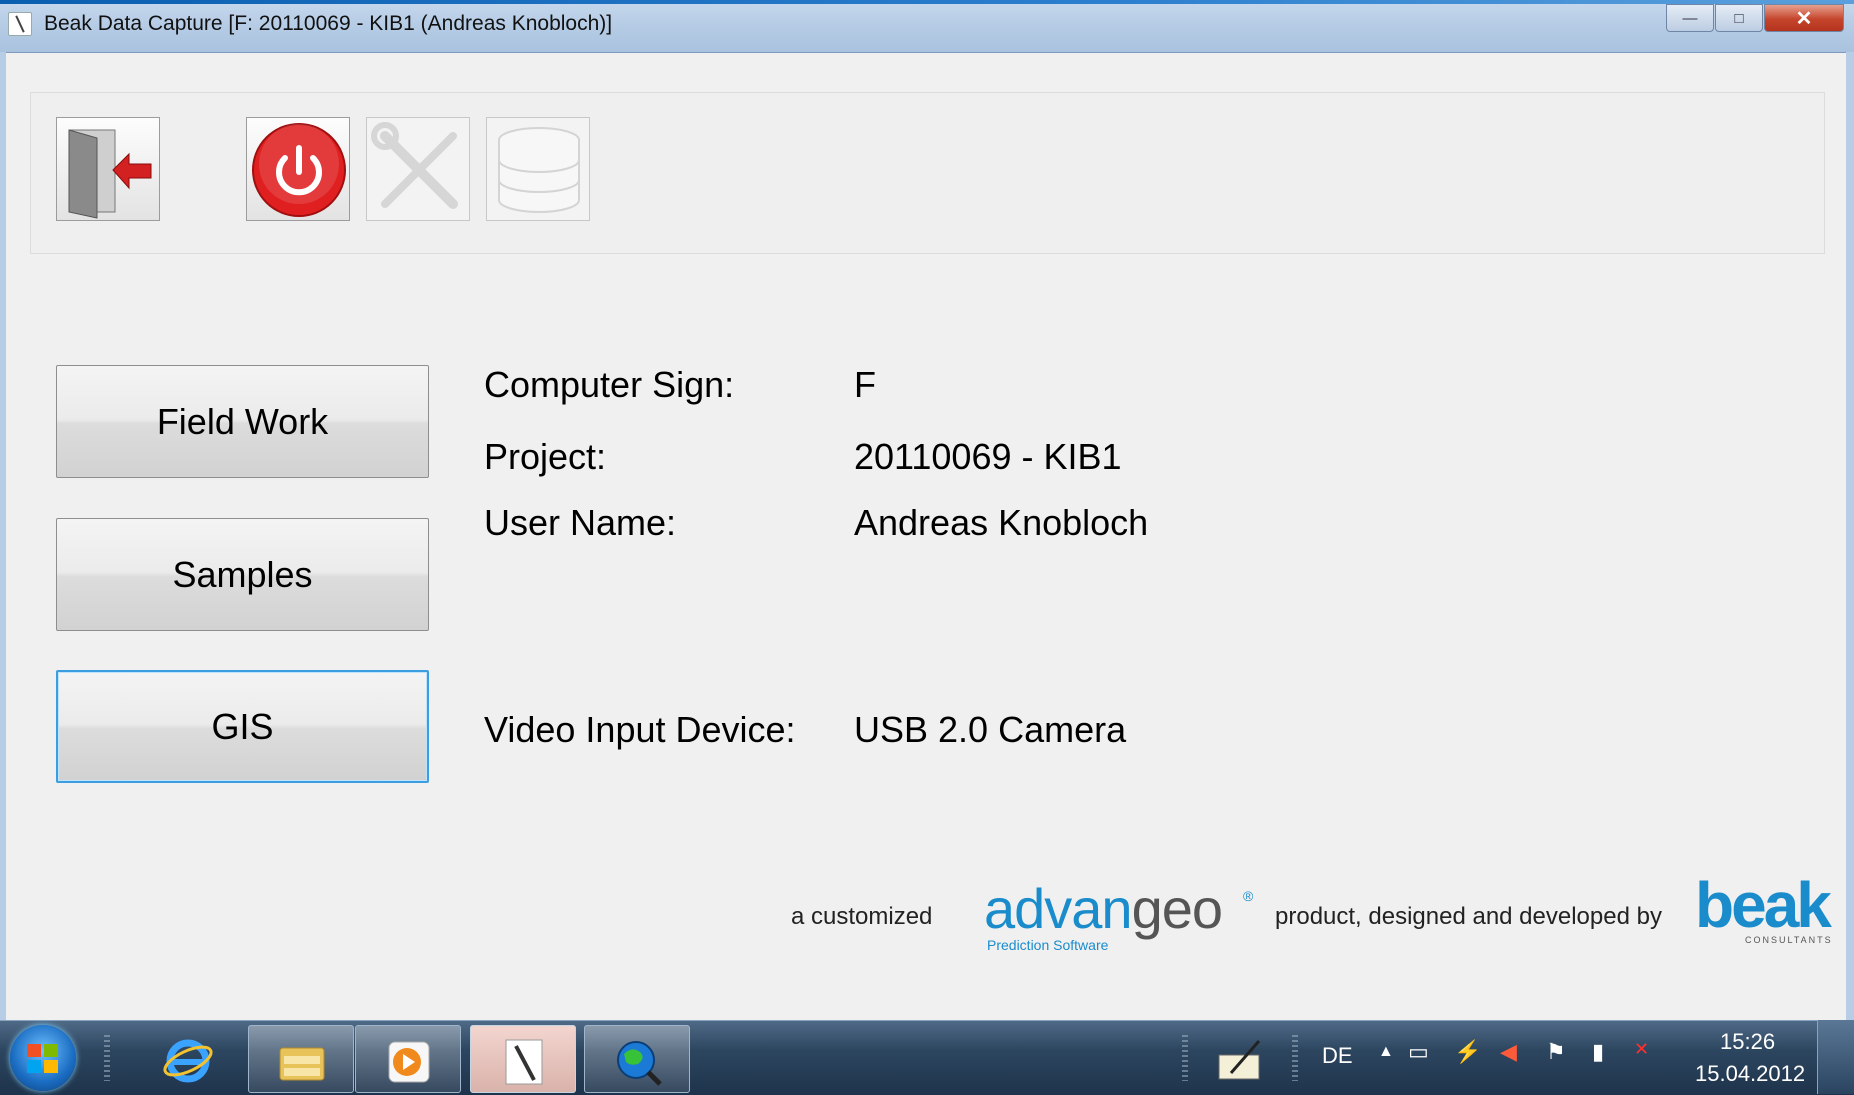  Describe the element at coordinates (1750, 1074) in the screenshot. I see `clock-date: 15.04.2012` at that location.